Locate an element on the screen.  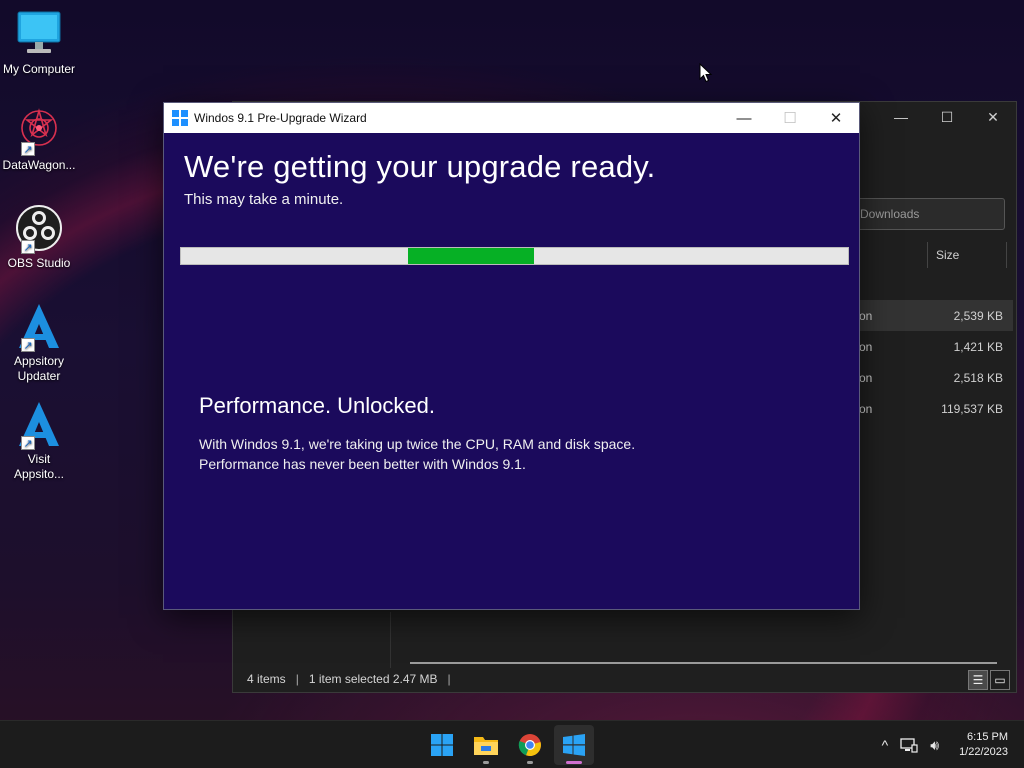
desktop-icon-label: Appsitory Updater is located at coordinates (39, 368).